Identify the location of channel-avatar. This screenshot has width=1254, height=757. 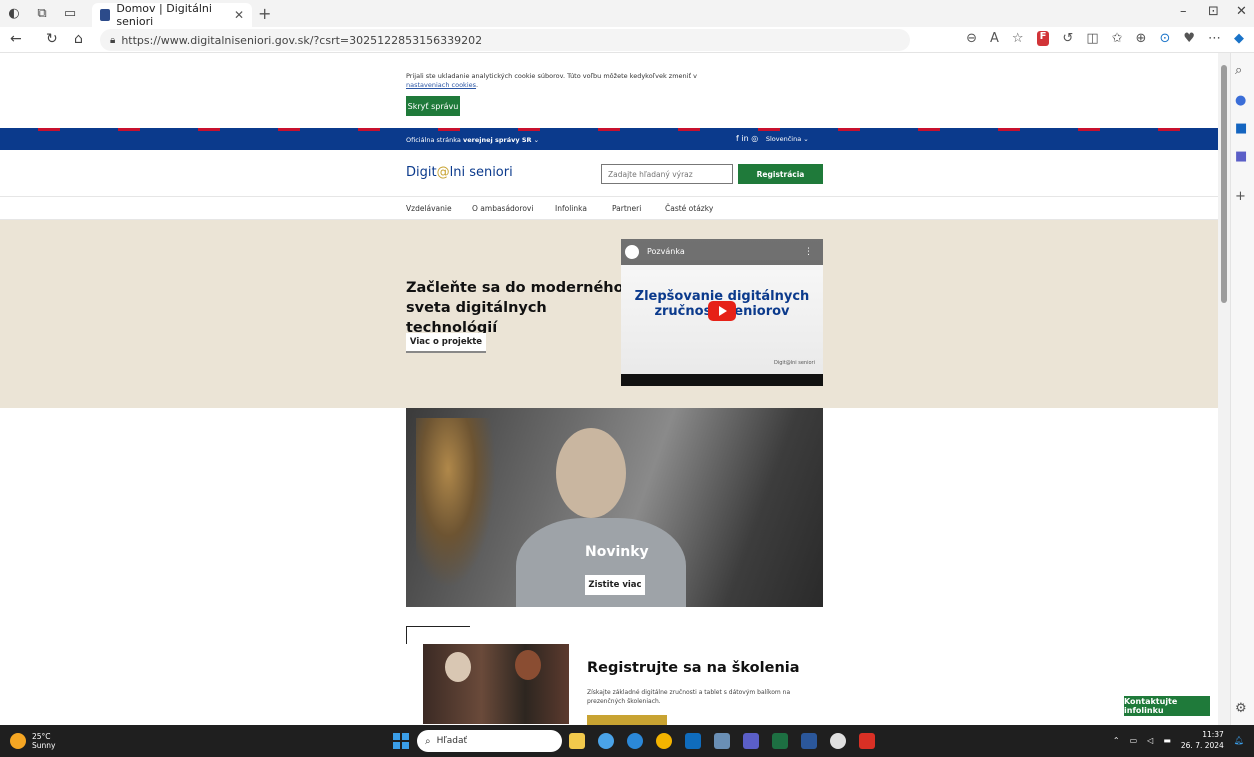
(632, 252).